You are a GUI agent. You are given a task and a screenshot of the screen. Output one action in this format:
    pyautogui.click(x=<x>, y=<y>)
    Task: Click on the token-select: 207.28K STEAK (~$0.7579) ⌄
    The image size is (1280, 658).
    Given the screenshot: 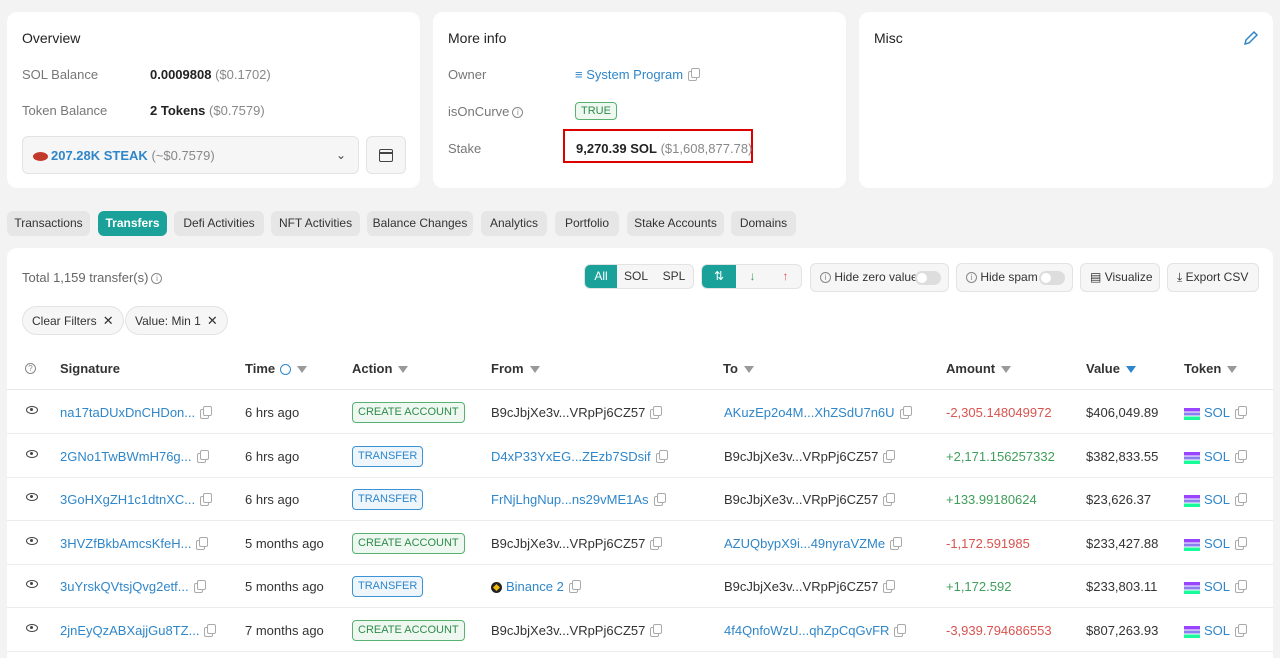 What is the action you would take?
    pyautogui.click(x=190, y=155)
    